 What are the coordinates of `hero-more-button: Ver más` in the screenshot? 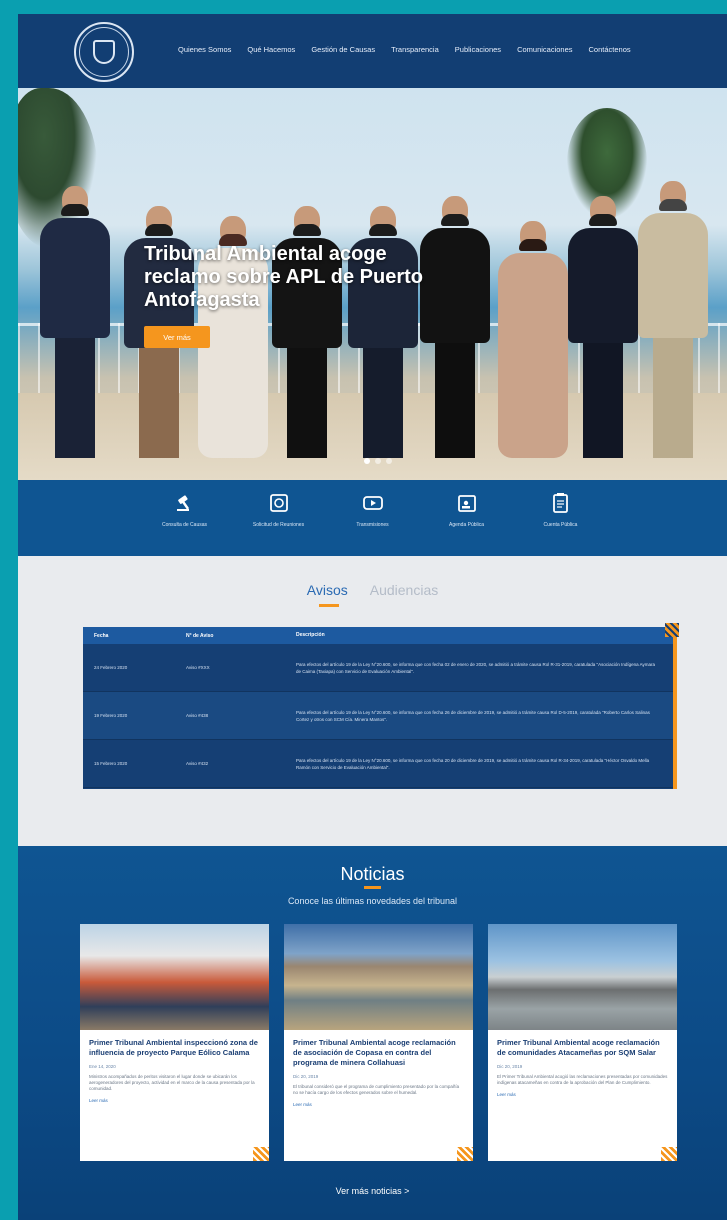 It's located at (177, 337).